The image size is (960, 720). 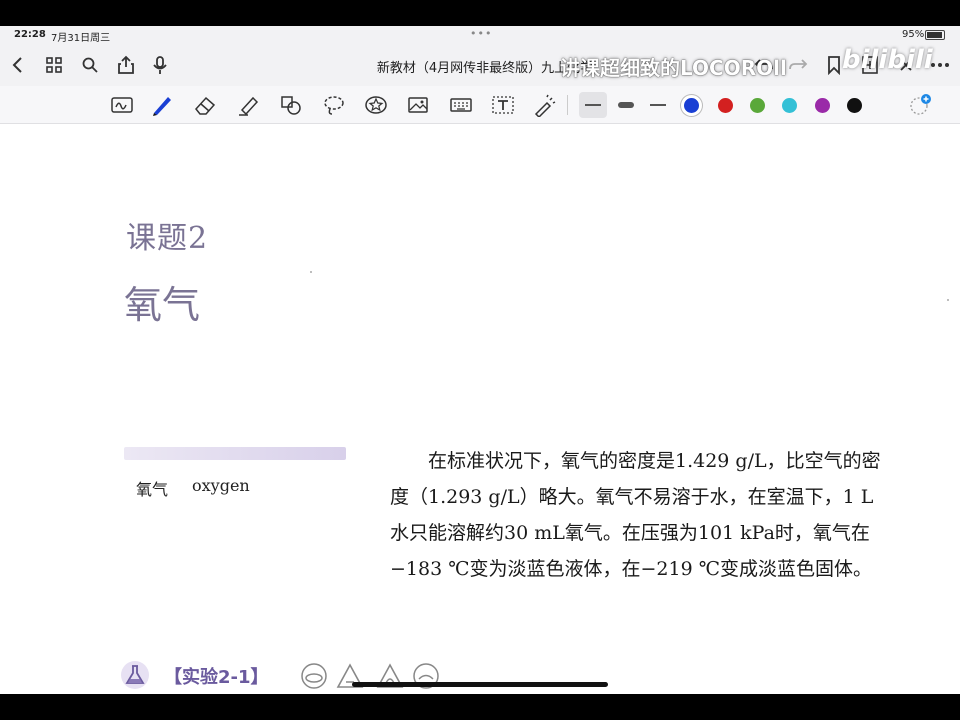 I want to click on keyboard-icon, so click(x=461, y=105).